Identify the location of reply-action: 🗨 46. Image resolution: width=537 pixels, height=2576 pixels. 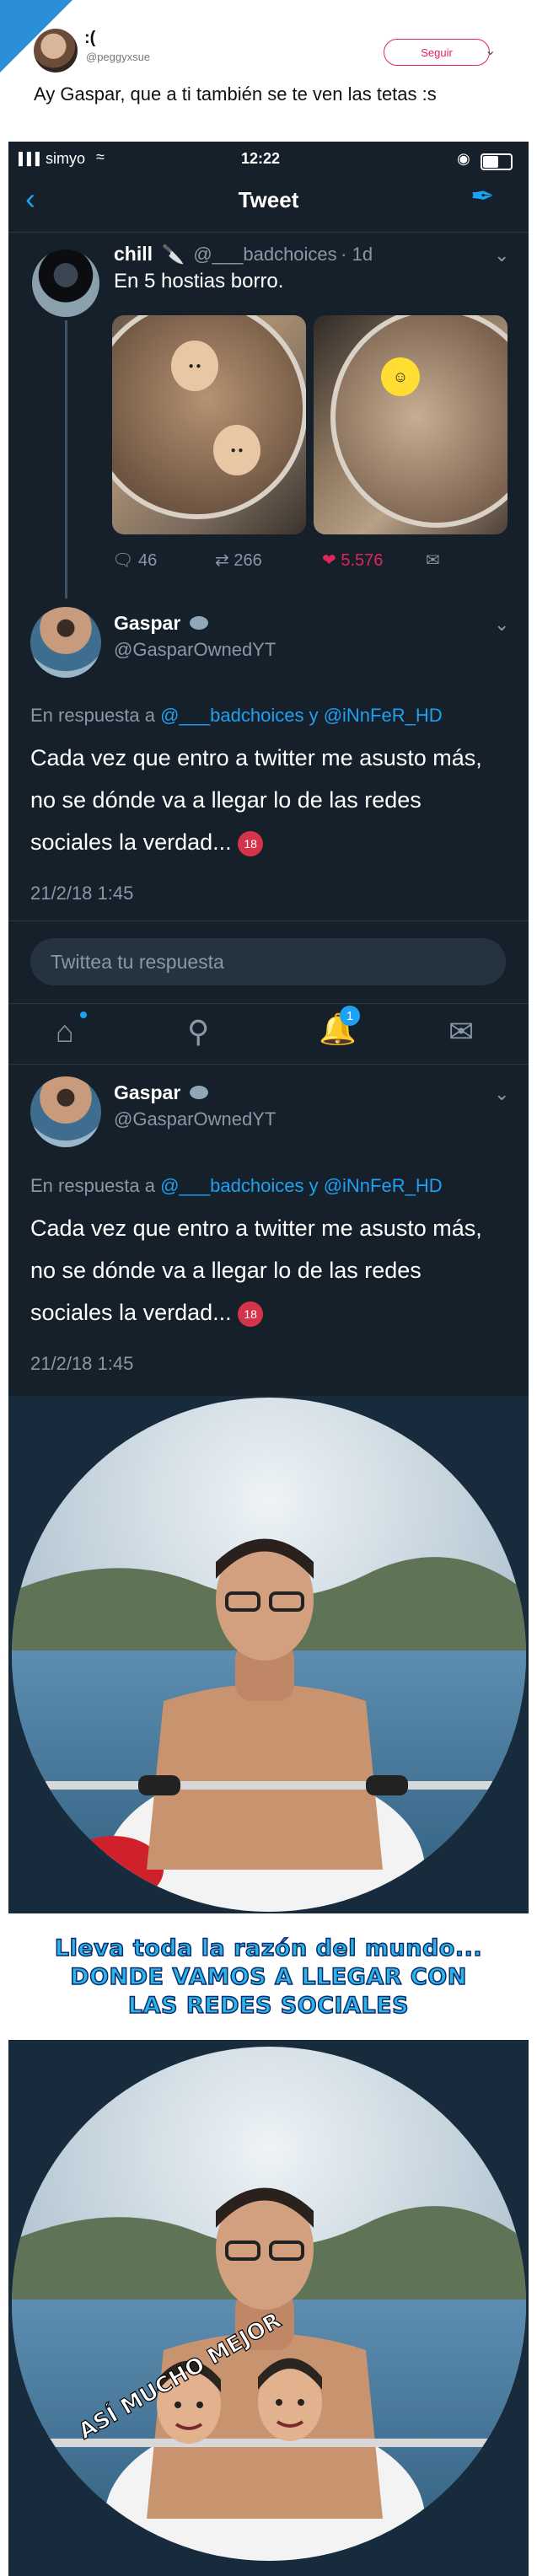
(134, 560).